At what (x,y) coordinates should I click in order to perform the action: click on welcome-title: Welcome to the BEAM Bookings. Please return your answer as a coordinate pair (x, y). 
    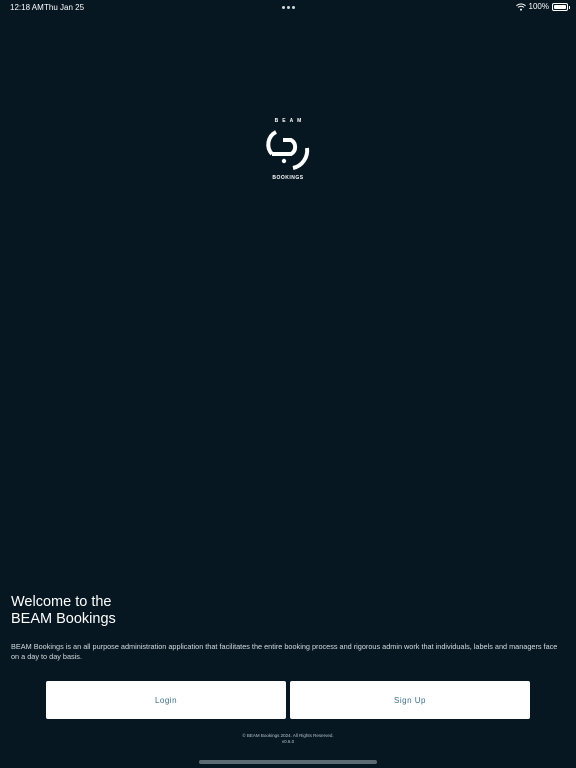
    Looking at the image, I should click on (63, 611).